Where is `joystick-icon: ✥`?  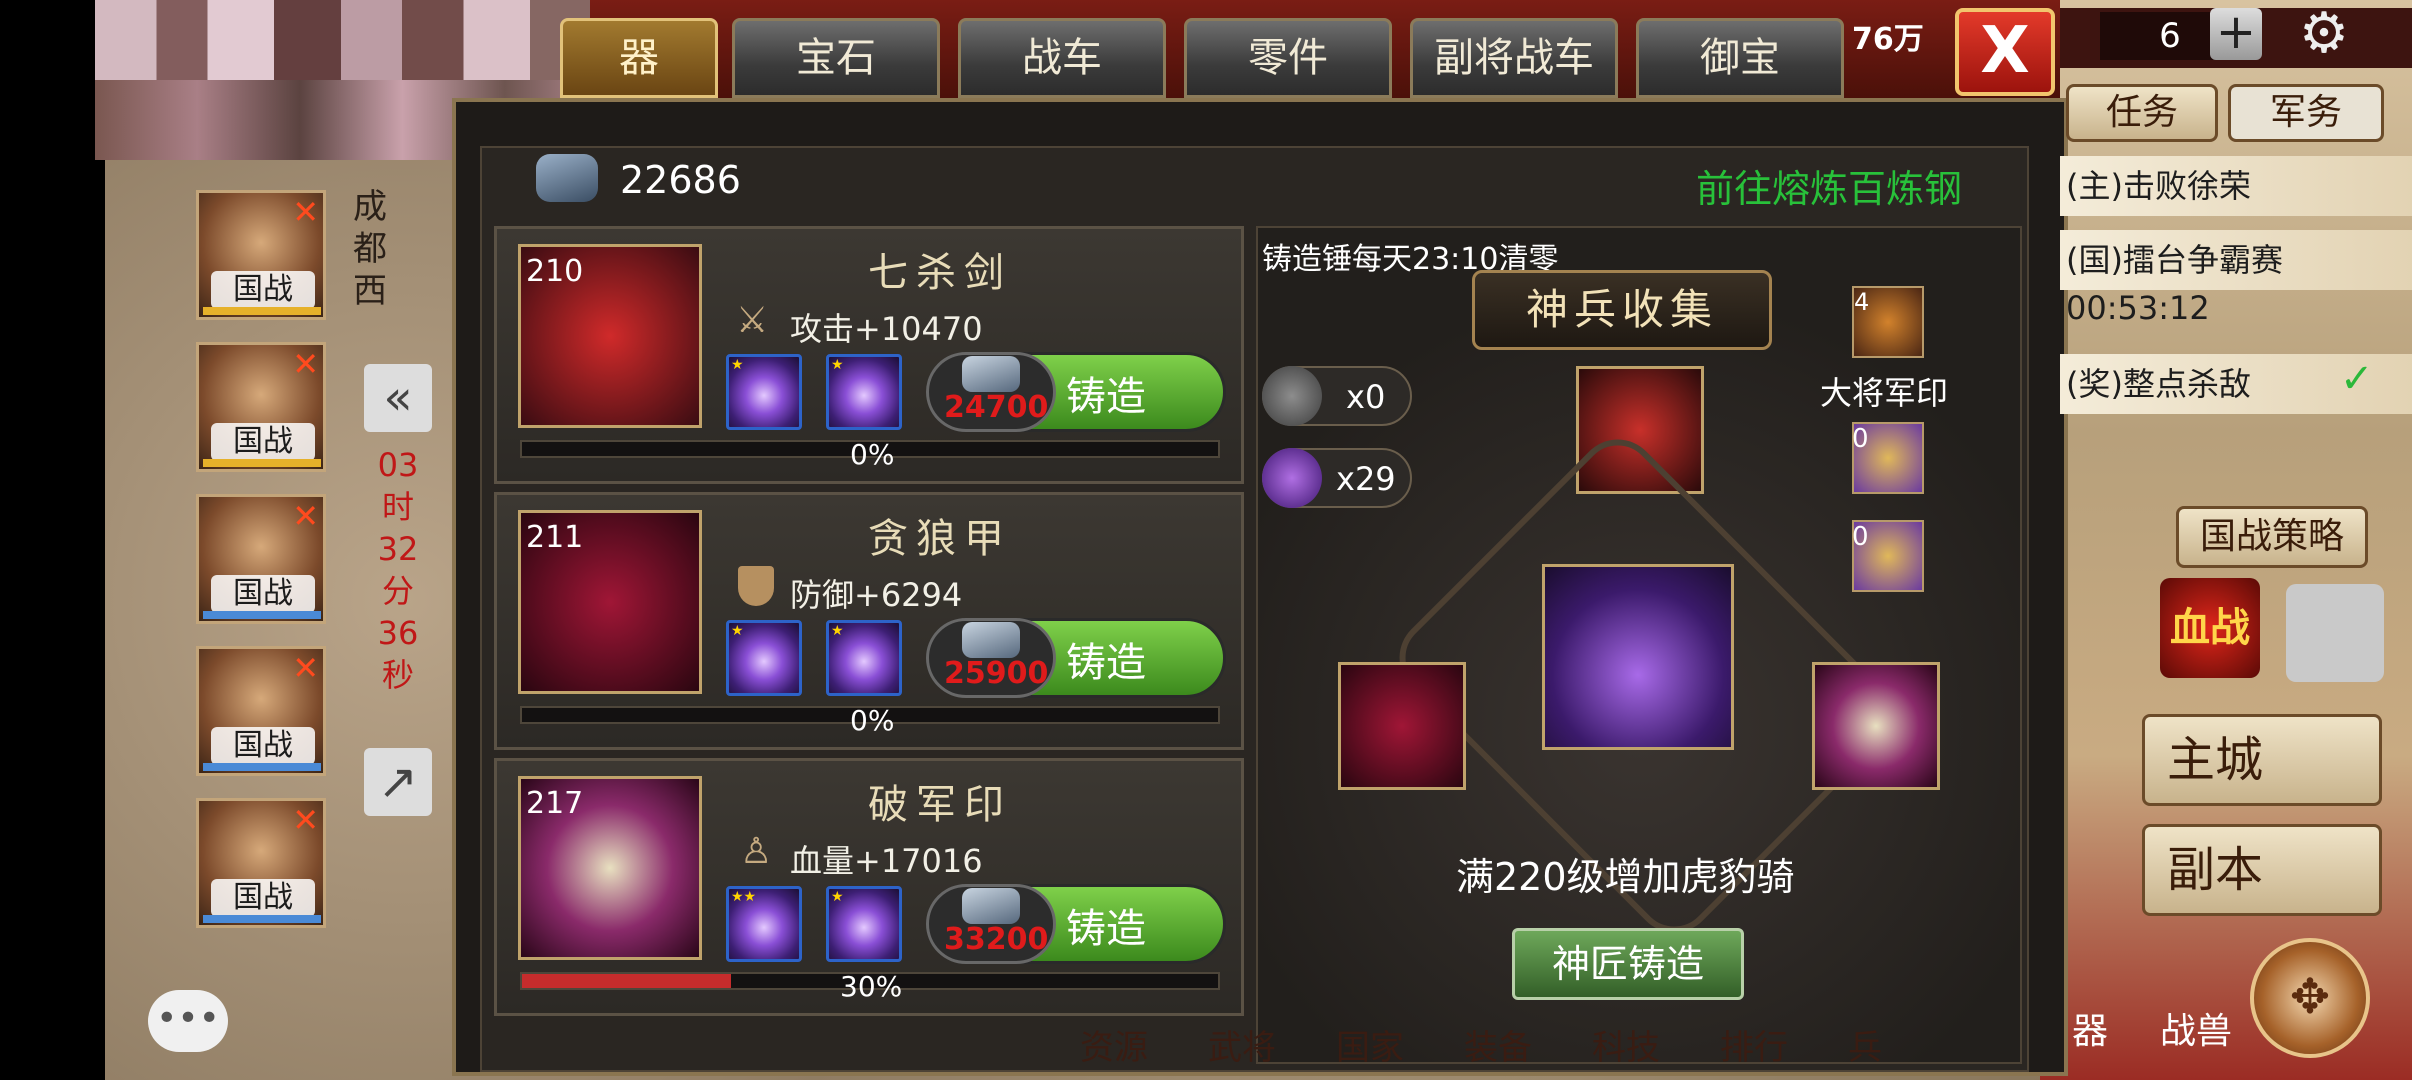
joystick-icon: ✥ is located at coordinates (2310, 998).